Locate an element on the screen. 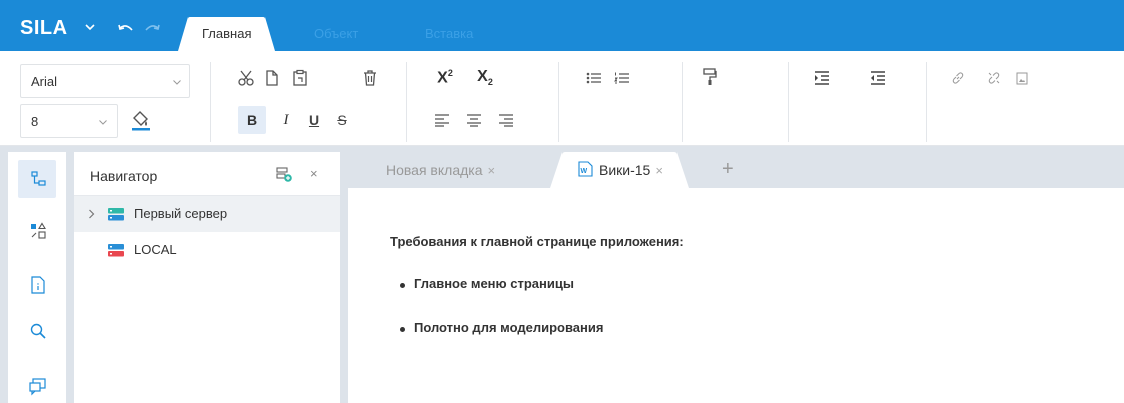 Image resolution: width=1124 pixels, height=403 pixels. search-icon is located at coordinates (38, 331).